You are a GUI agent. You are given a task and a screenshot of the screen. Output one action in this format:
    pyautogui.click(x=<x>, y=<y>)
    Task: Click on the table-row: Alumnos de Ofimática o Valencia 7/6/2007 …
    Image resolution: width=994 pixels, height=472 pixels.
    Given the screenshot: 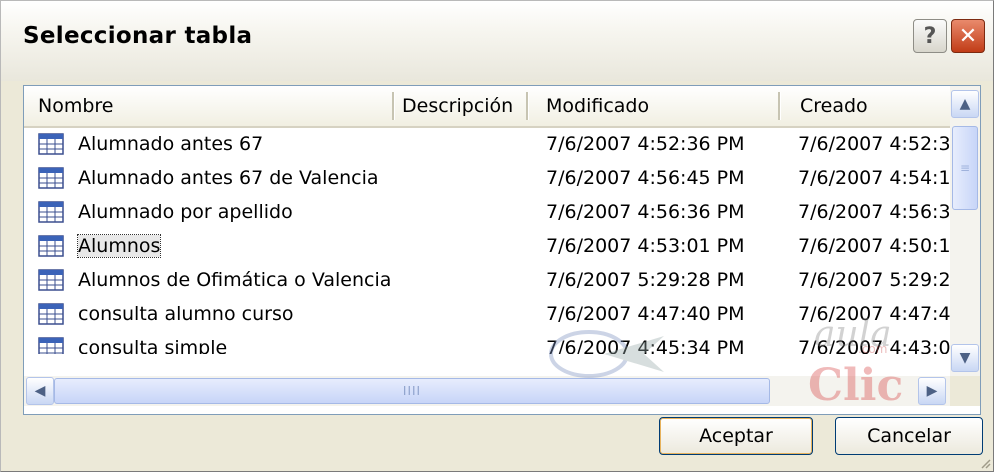 What is the action you would take?
    pyautogui.click(x=487, y=281)
    